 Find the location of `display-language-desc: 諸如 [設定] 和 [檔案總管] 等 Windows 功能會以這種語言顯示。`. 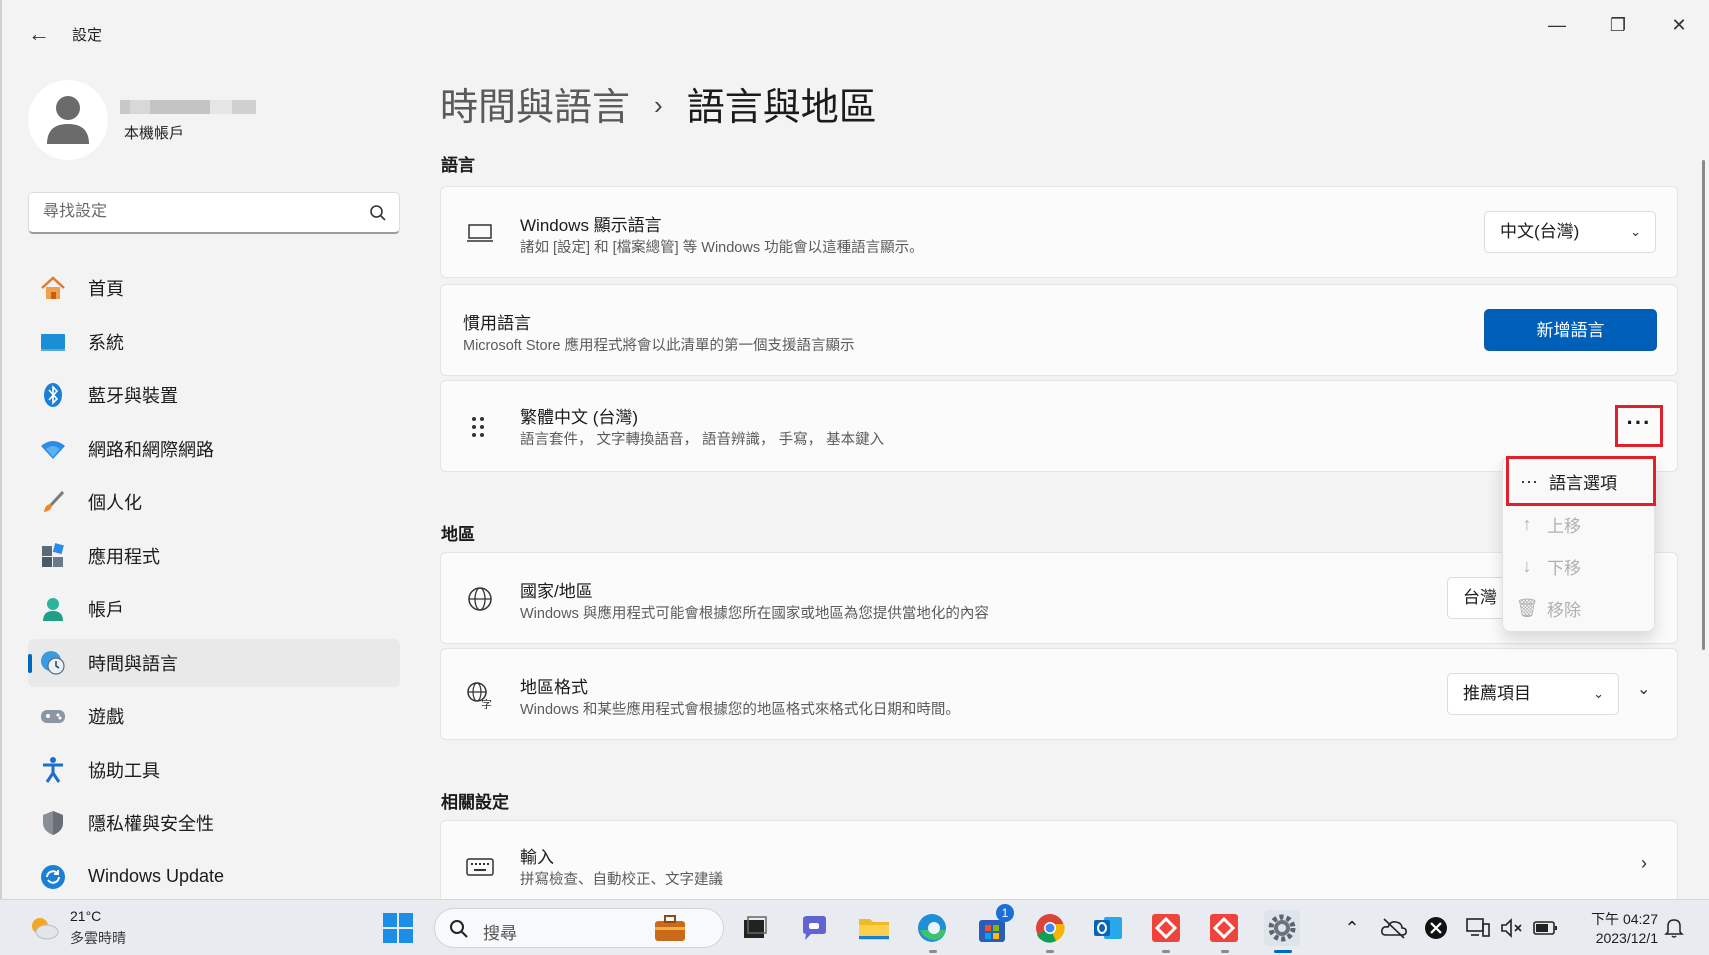

display-language-desc: 諸如 [設定] 和 [檔案總管] 等 Windows 功能會以這種語言顯示。 is located at coordinates (722, 248).